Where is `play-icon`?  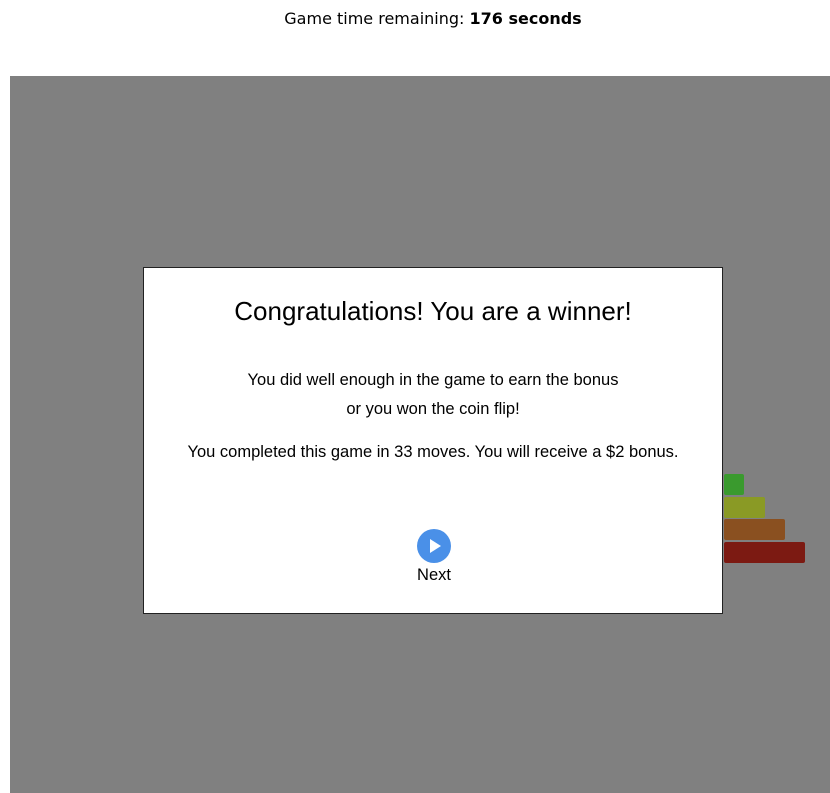
play-icon is located at coordinates (434, 546).